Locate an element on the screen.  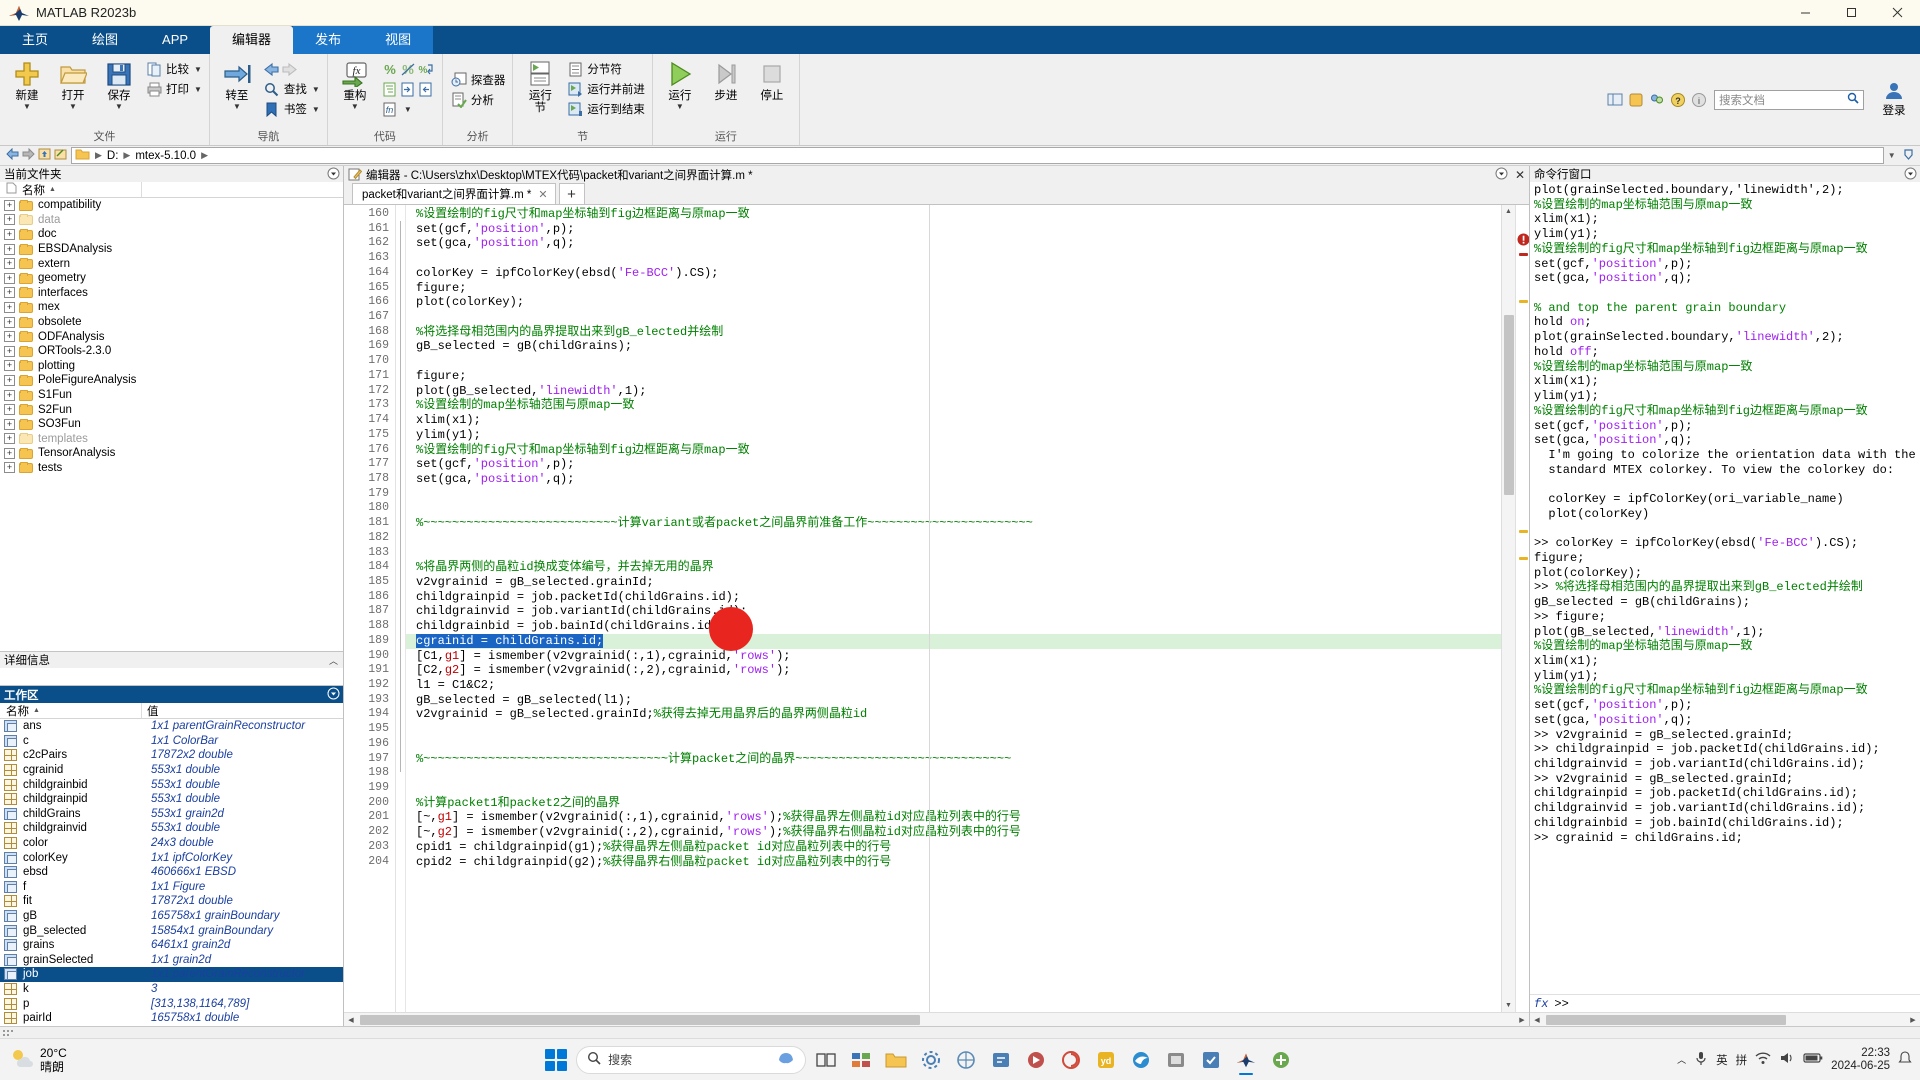
editor-close-icon: ✕ is located at coordinates (1520, 175).